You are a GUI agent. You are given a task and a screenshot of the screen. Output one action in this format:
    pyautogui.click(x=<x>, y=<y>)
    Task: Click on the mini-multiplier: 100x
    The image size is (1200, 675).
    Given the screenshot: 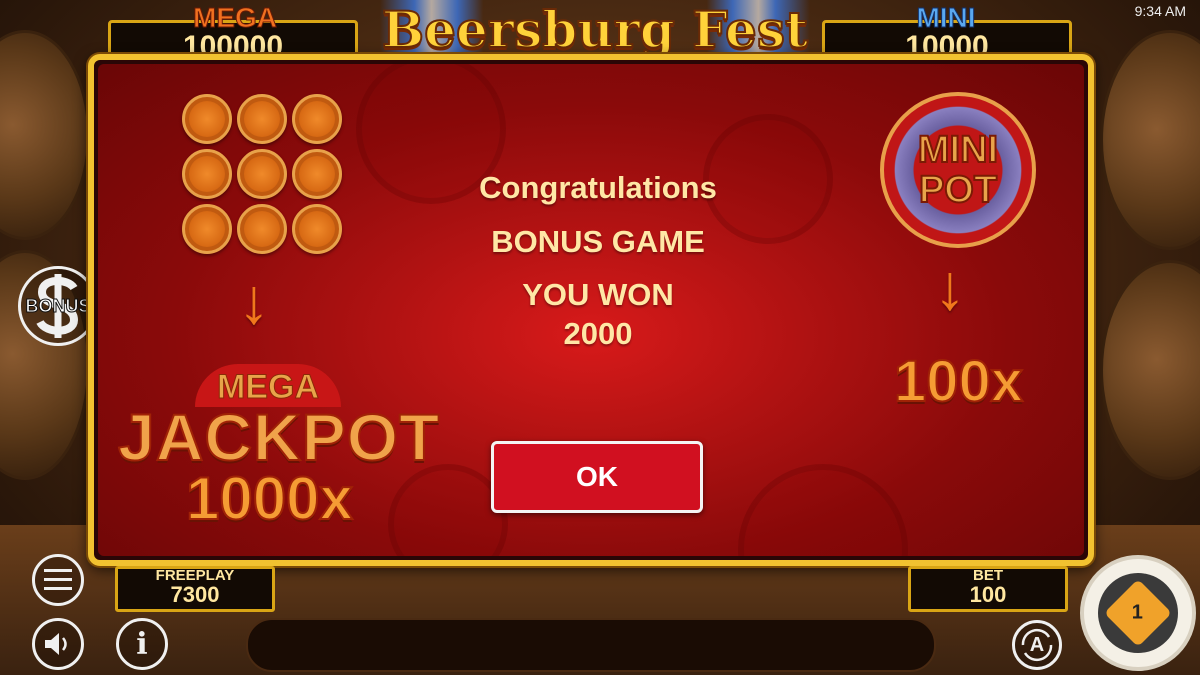 What is the action you would take?
    pyautogui.click(x=958, y=381)
    